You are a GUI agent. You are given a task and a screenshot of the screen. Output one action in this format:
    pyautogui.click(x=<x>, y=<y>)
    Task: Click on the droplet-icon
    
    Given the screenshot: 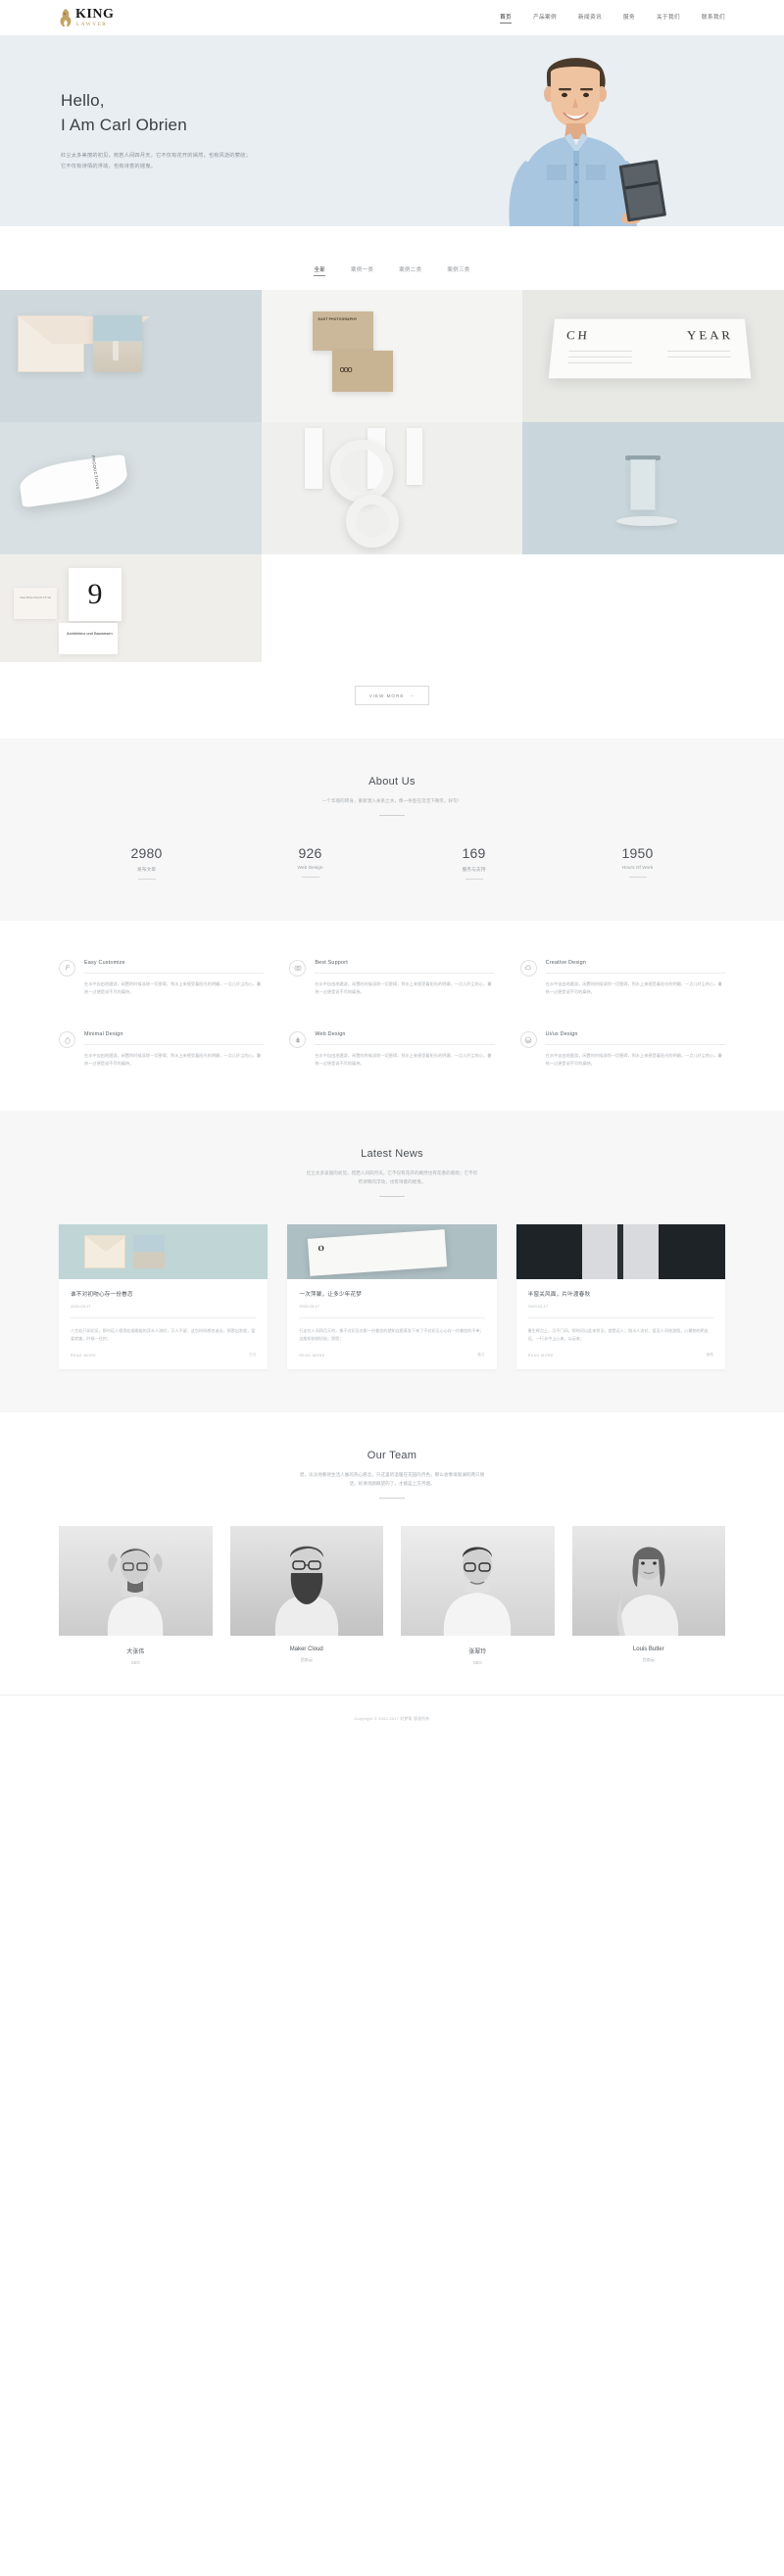 What is the action you would take?
    pyautogui.click(x=67, y=1040)
    